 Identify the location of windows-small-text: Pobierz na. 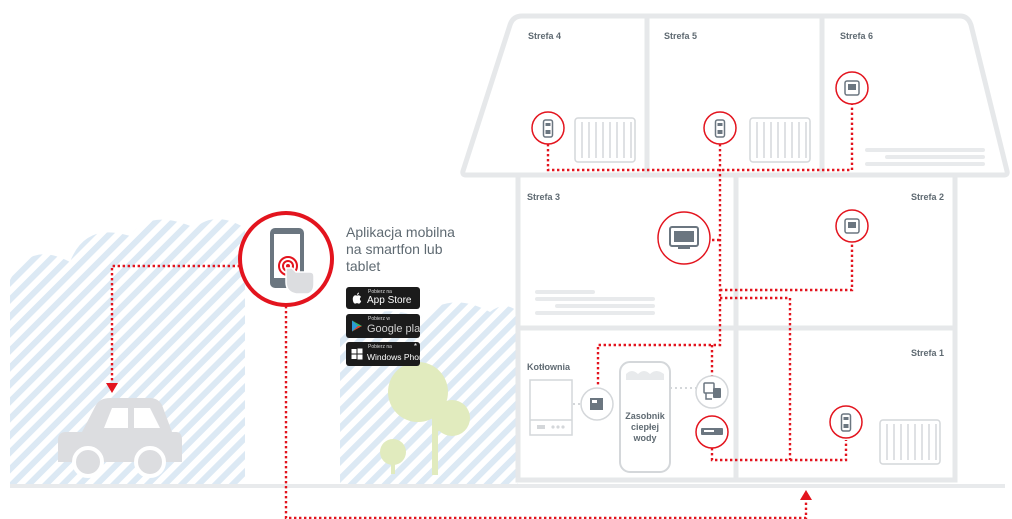
(380, 347).